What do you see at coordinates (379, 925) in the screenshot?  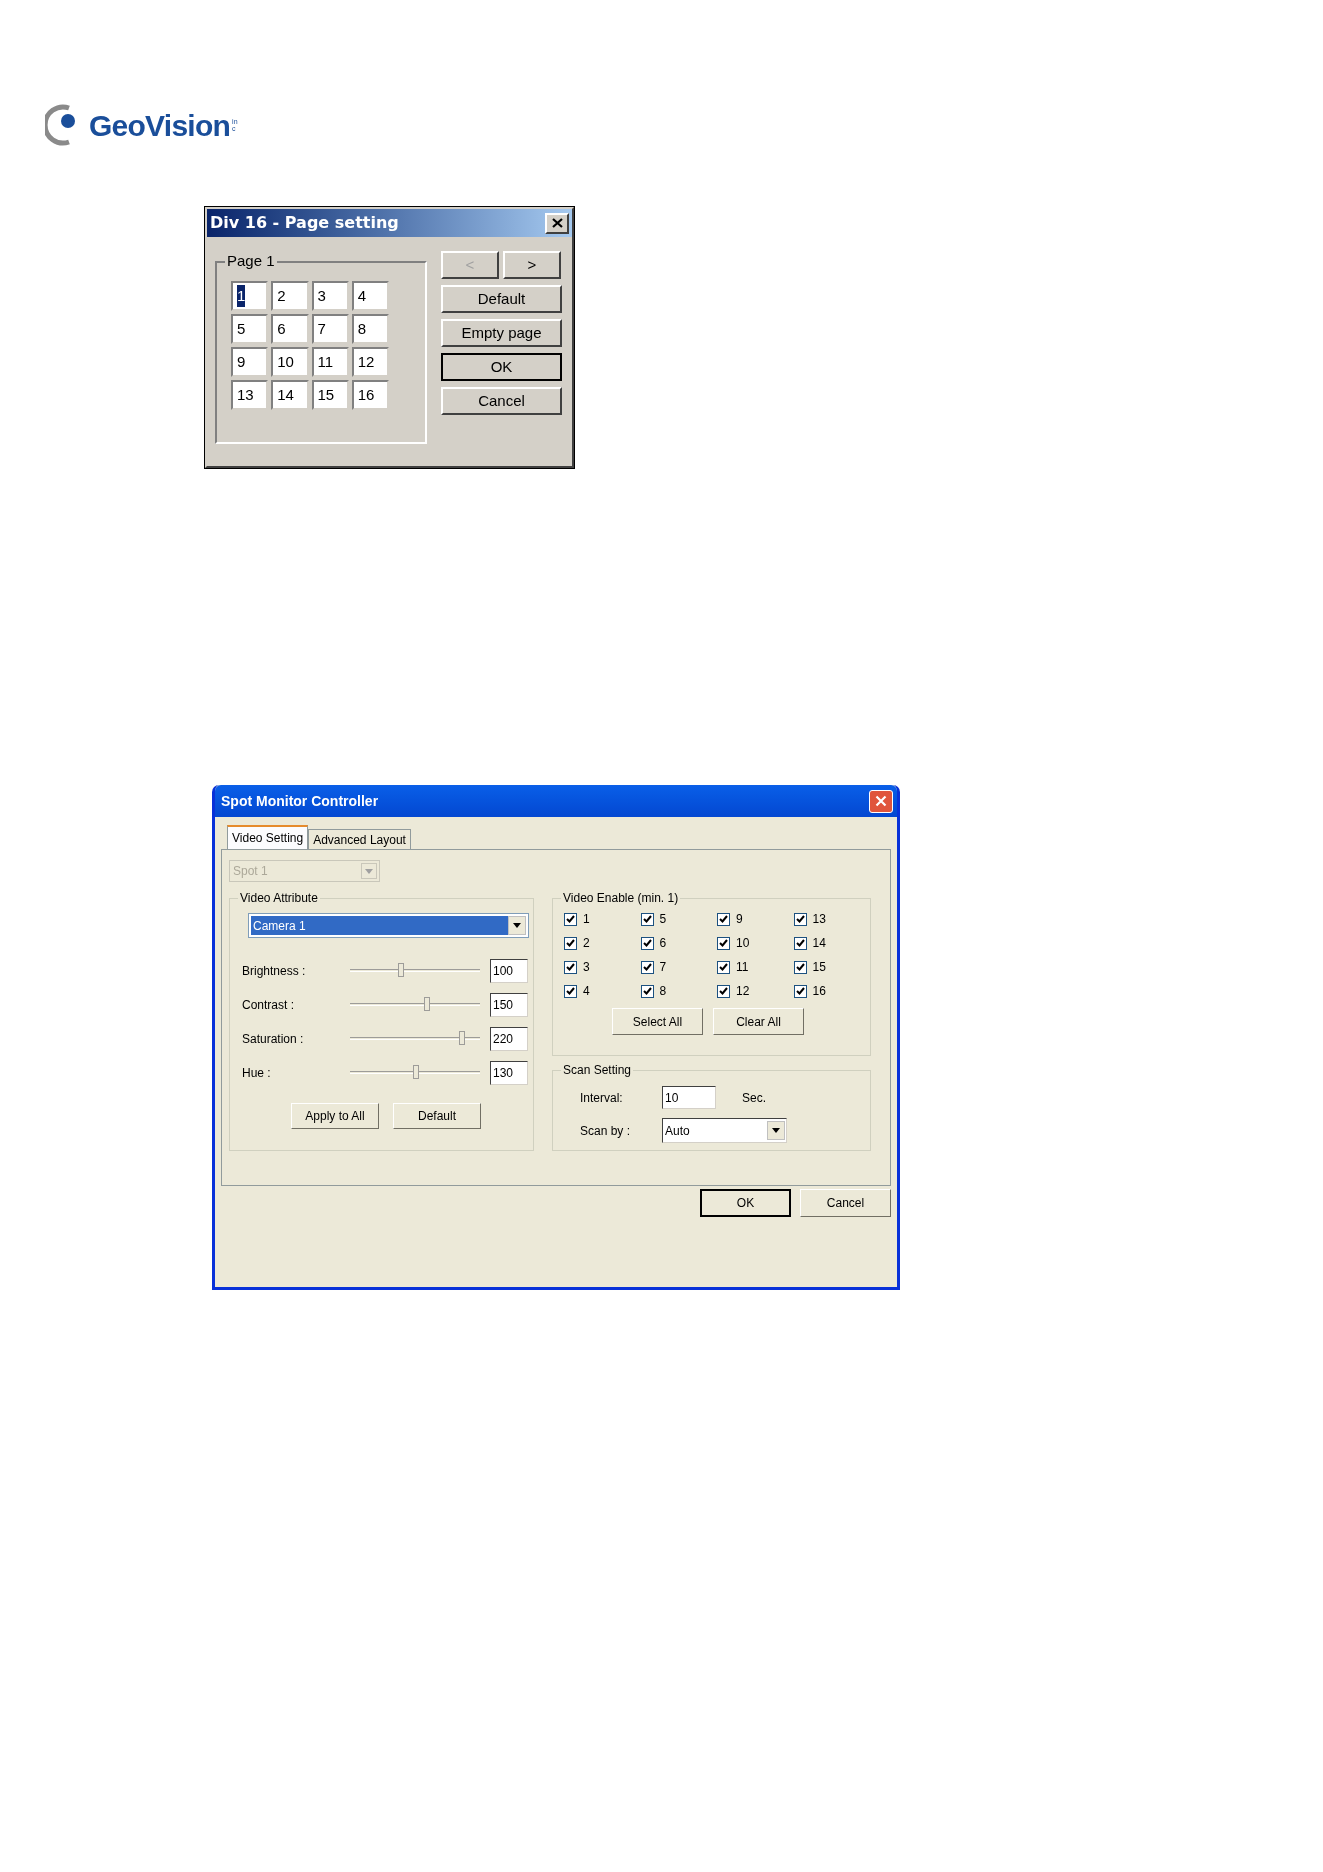 I see `selected-option: Camera 1` at bounding box center [379, 925].